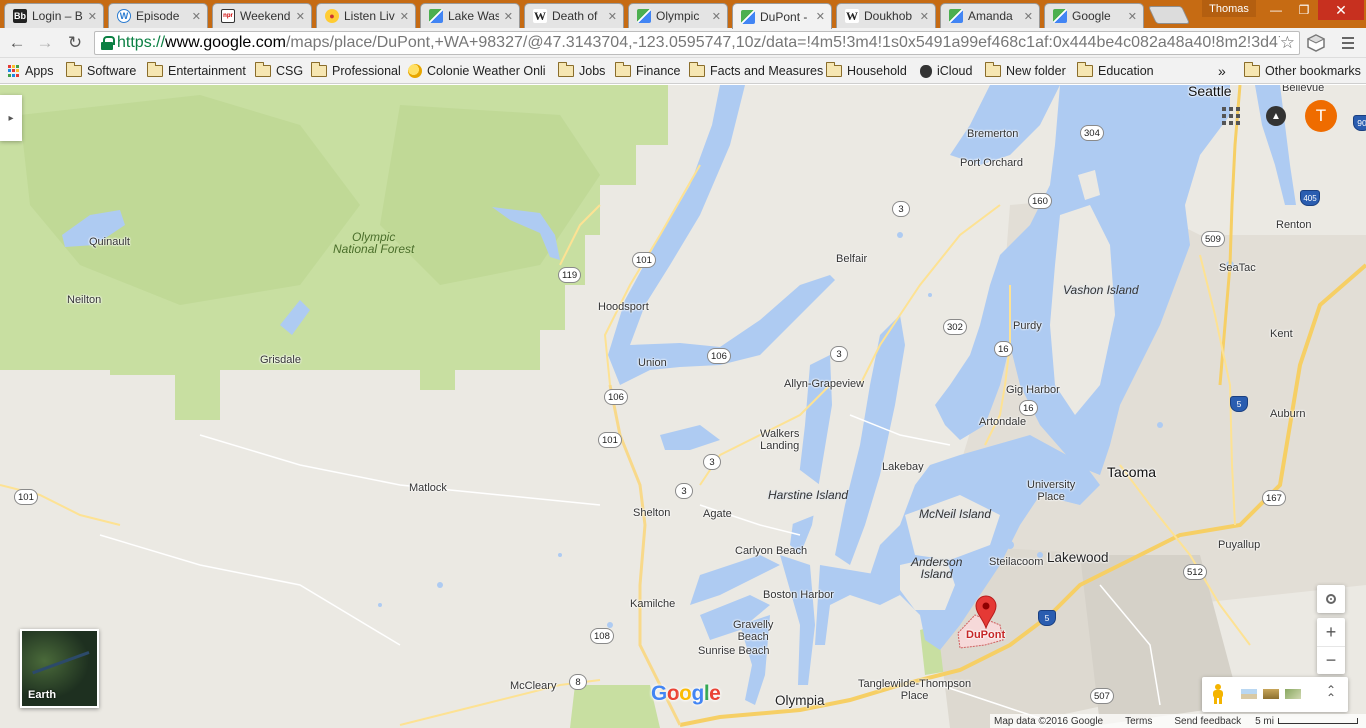  What do you see at coordinates (278, 71) in the screenshot?
I see `bookmark-csg: CSG` at bounding box center [278, 71].